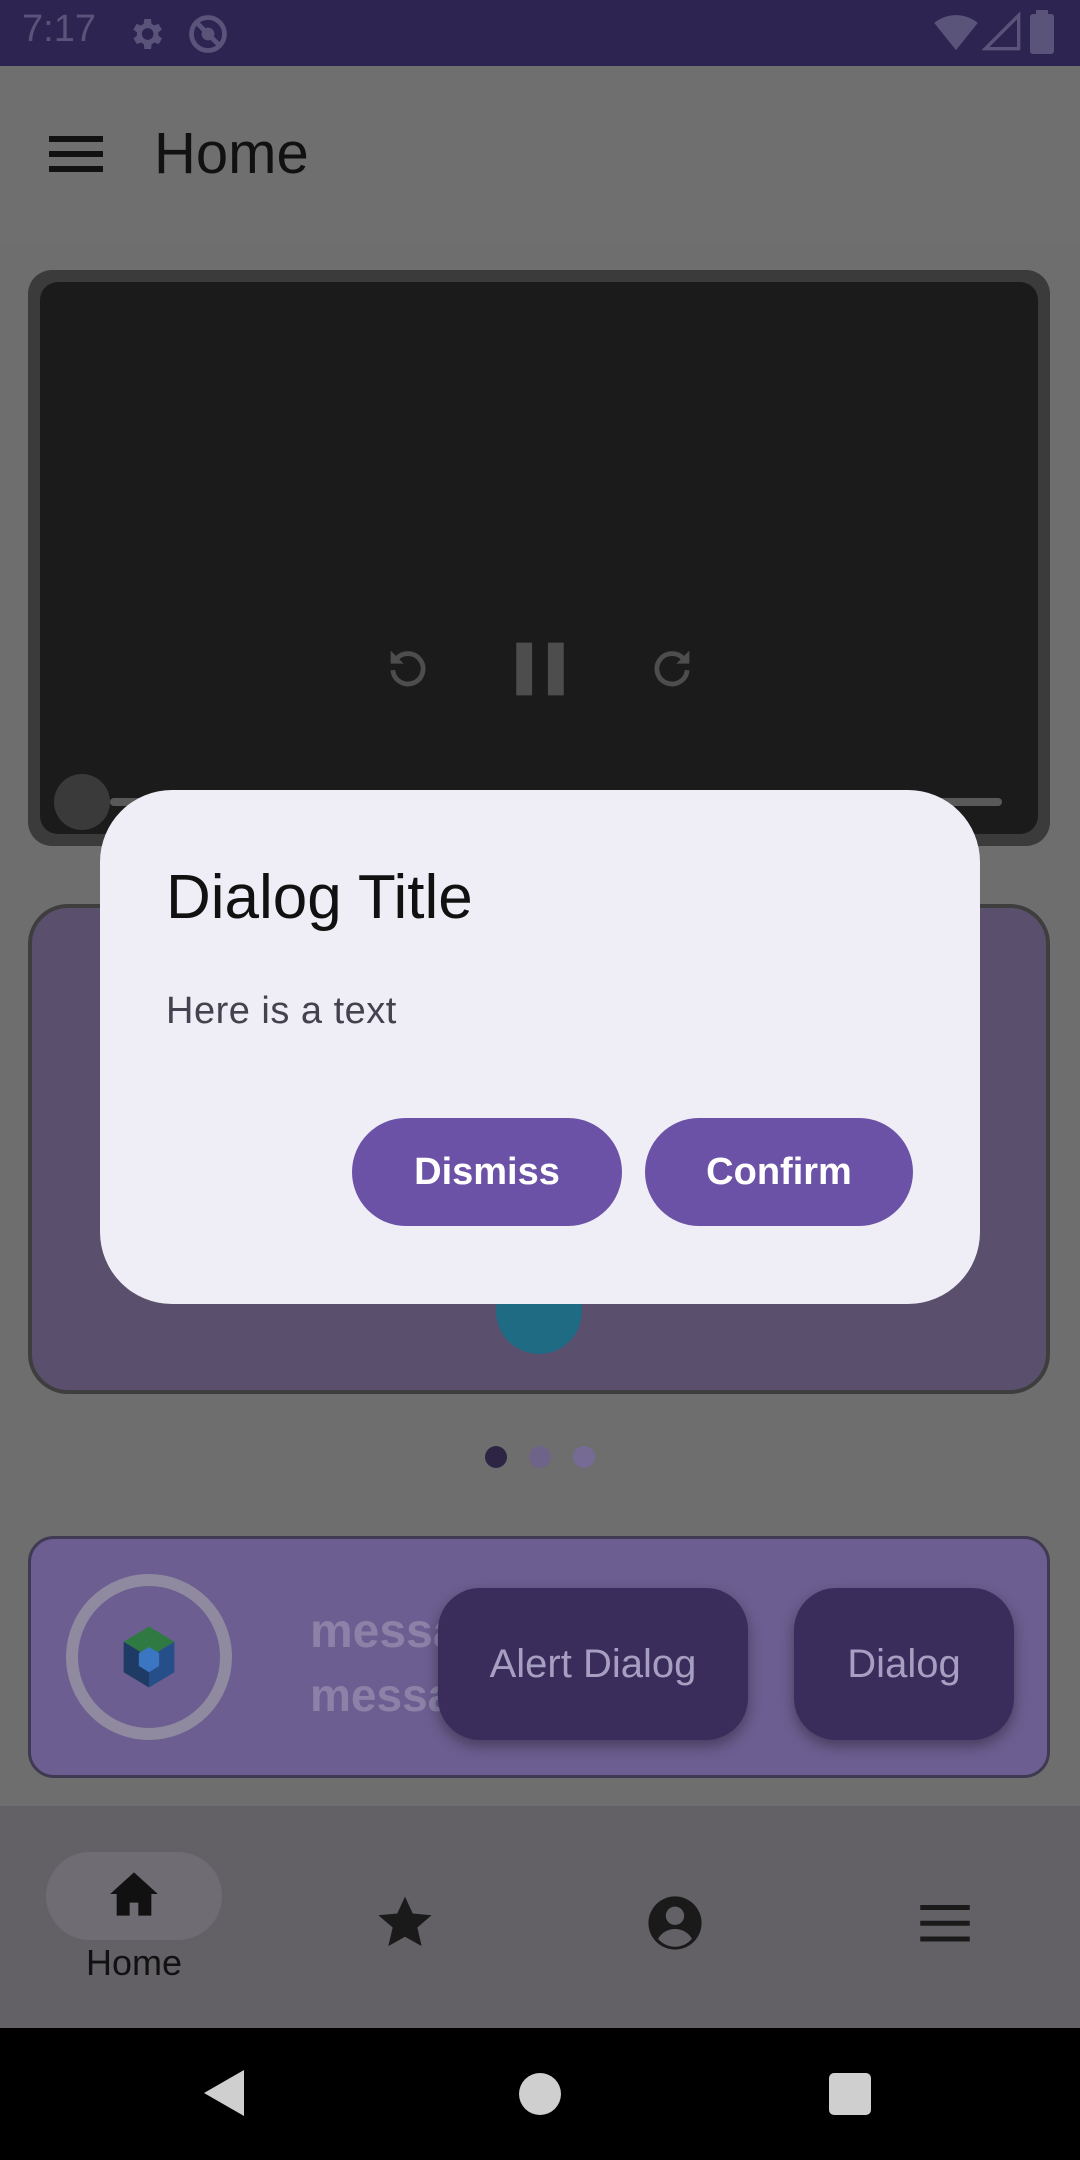  What do you see at coordinates (593, 1664) in the screenshot?
I see `alert-dialog-button: Alert Dialog` at bounding box center [593, 1664].